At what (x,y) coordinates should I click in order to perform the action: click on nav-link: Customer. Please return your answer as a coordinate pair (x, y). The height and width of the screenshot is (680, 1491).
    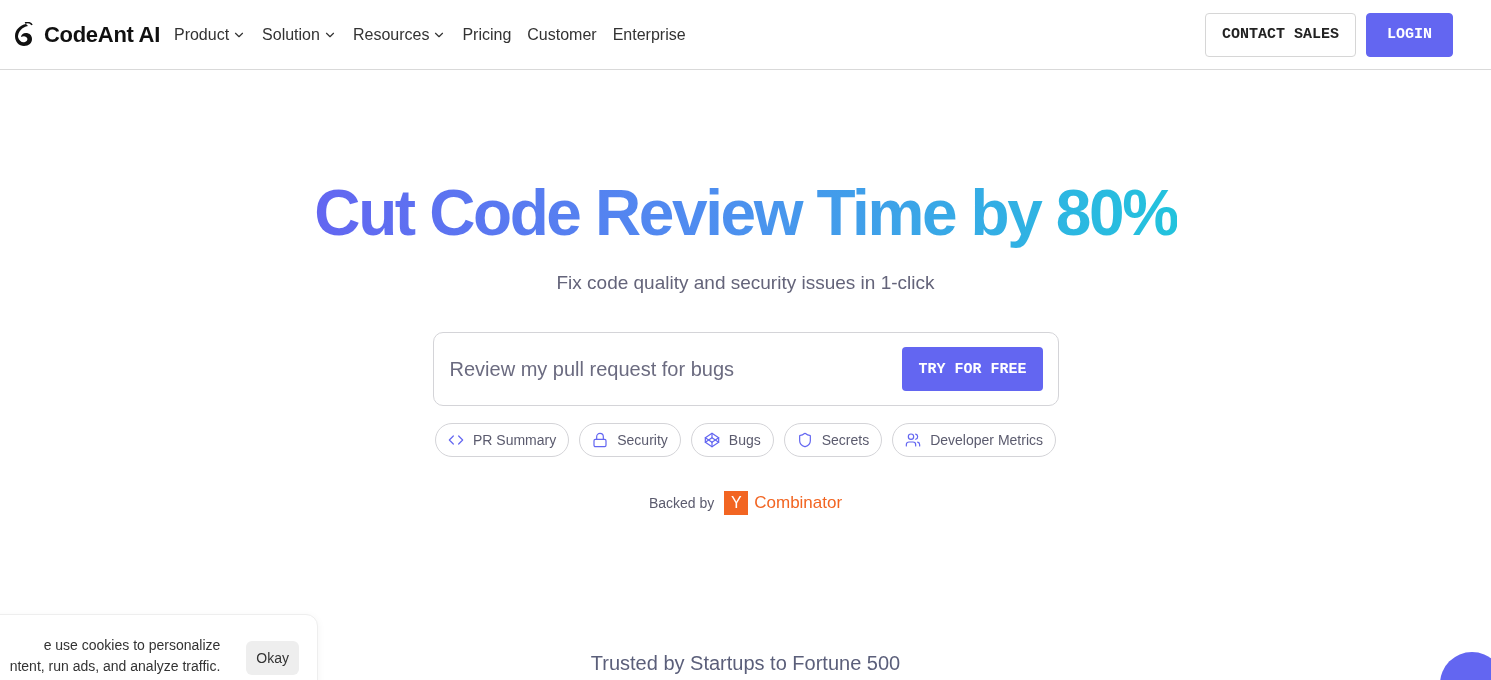
    Looking at the image, I should click on (562, 34).